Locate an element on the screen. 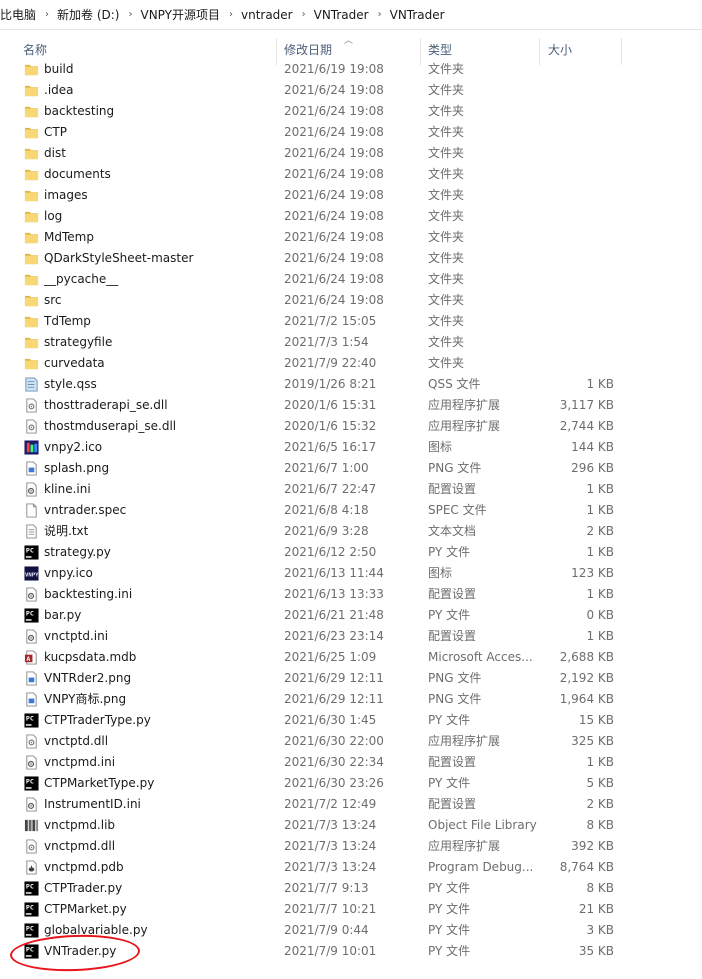  file-row: QDarkStyleSheet-master 2021/6/24 19:08 文件夹 is located at coordinates (351, 258).